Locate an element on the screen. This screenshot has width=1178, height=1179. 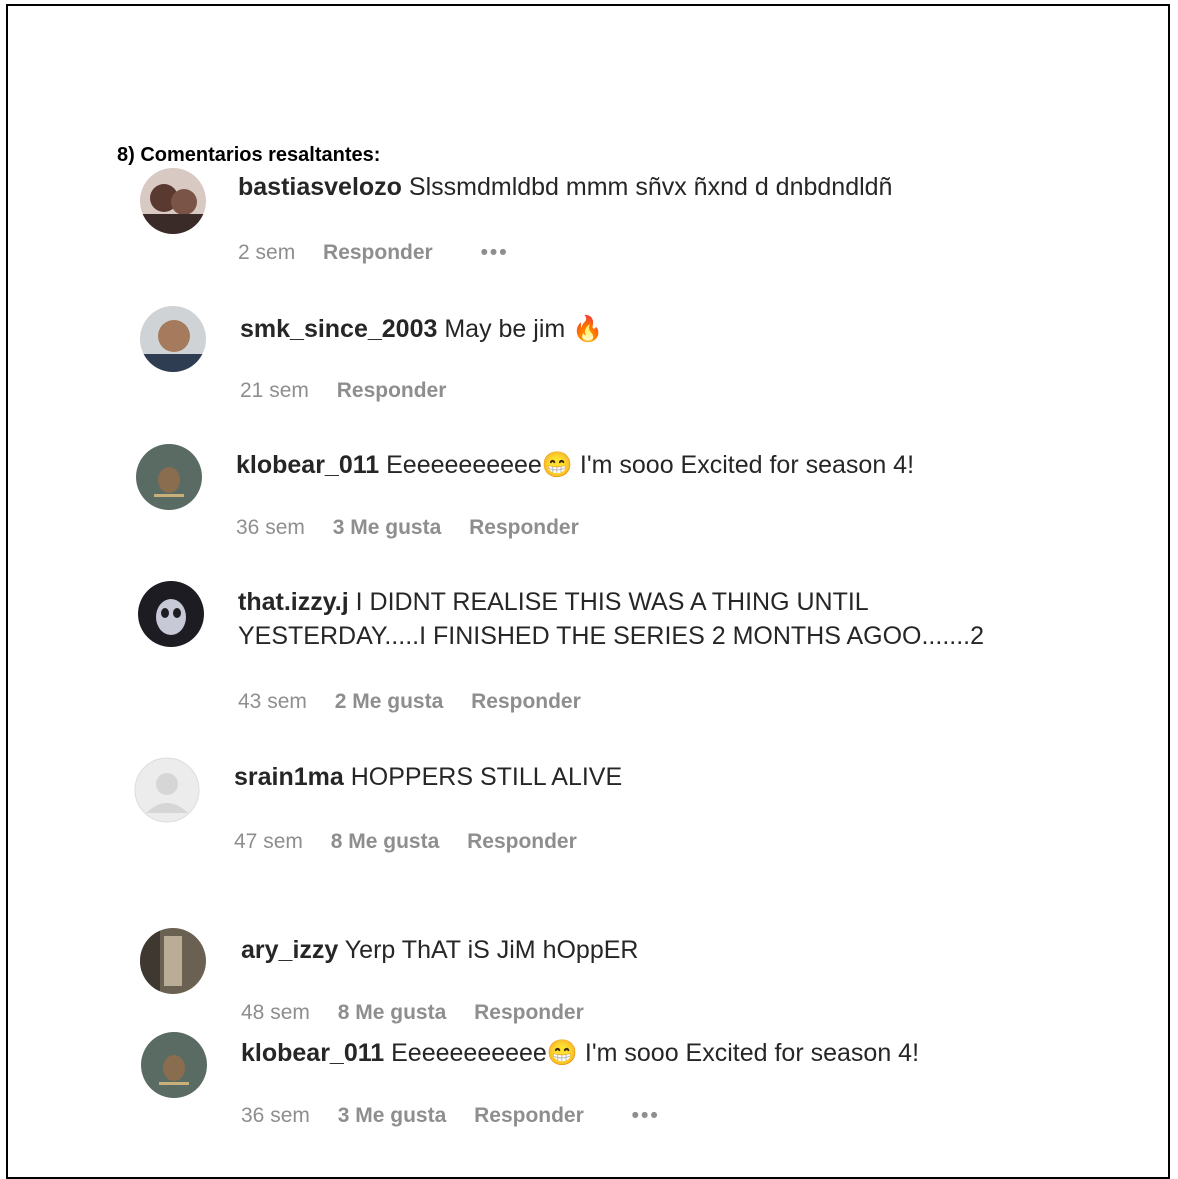
comment-time: 2 sem is located at coordinates (266, 252).